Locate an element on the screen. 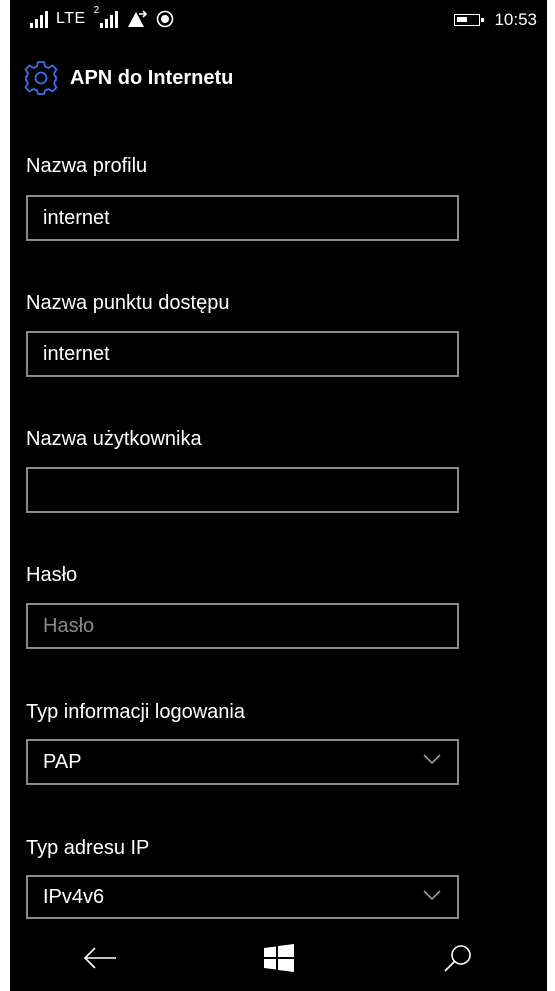 The image size is (555, 991). username-label: Nazwa użytkownika is located at coordinates (114, 439).